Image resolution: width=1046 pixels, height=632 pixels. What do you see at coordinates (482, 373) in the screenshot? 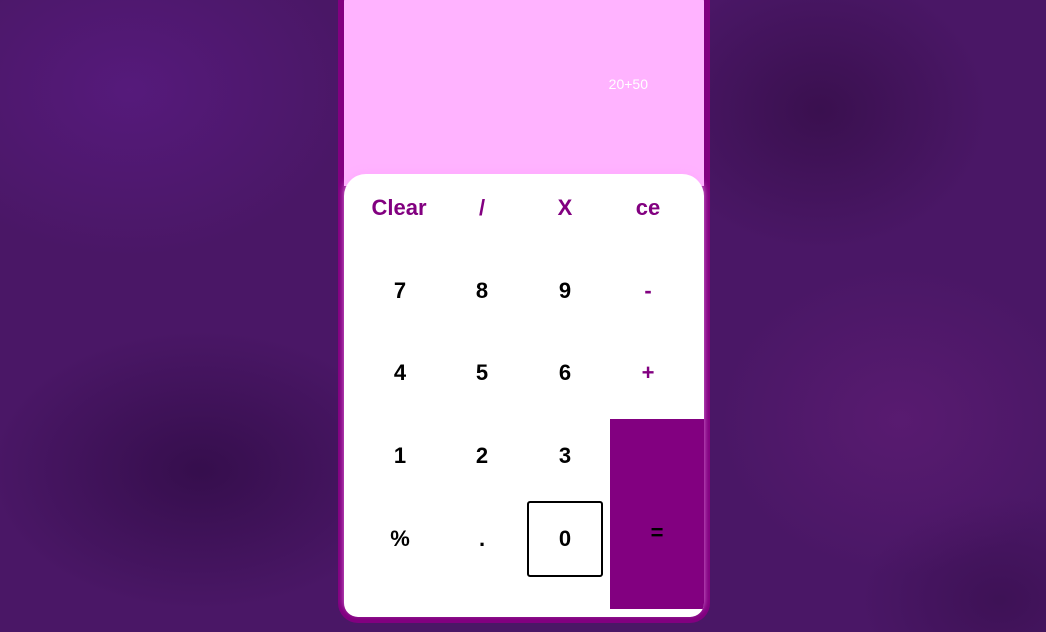
I see `digit-5-button: 5` at bounding box center [482, 373].